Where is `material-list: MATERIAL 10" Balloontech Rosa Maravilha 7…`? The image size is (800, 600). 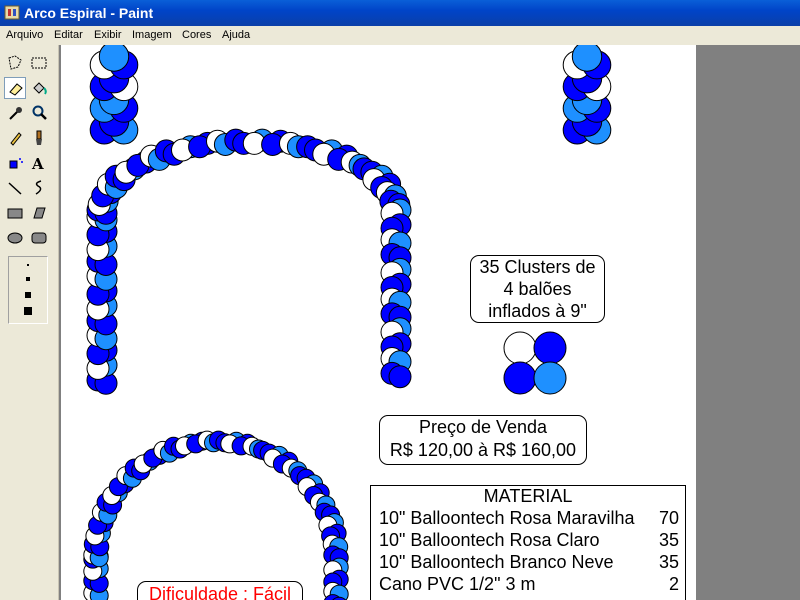
material-list: MATERIAL 10" Balloontech Rosa Maravilha 7… is located at coordinates (528, 542).